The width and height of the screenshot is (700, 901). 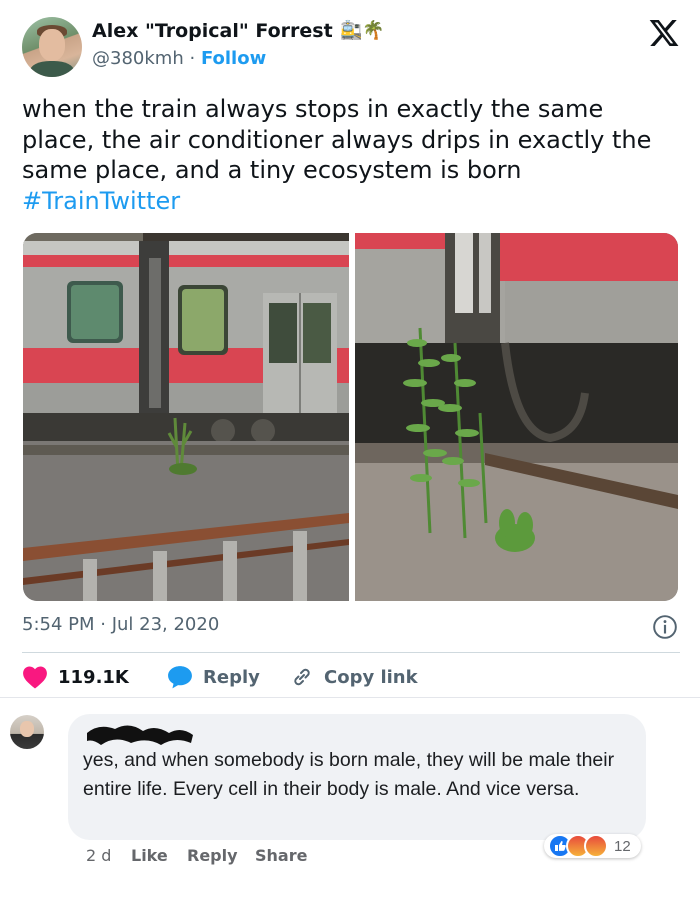 I want to click on copy-link-label: Copy link, so click(x=371, y=677).